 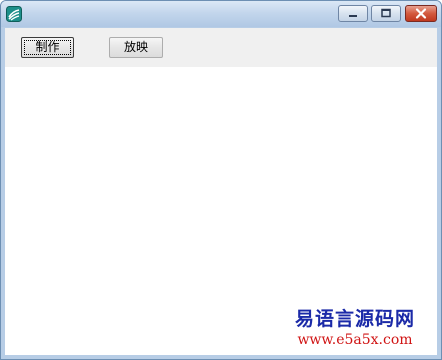 I want to click on watermark-url: www.e5a5x.com, so click(x=355, y=340).